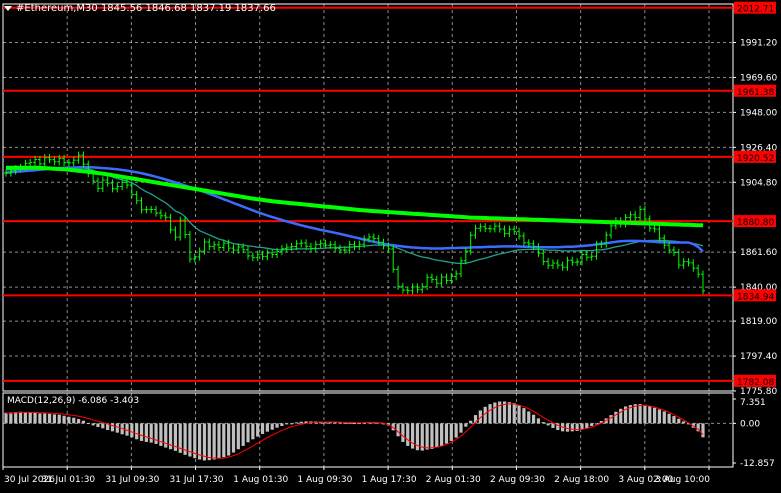 This screenshot has width=781, height=493. What do you see at coordinates (453, 480) in the screenshot?
I see `x-tick-label: 2 Aug 01:30` at bounding box center [453, 480].